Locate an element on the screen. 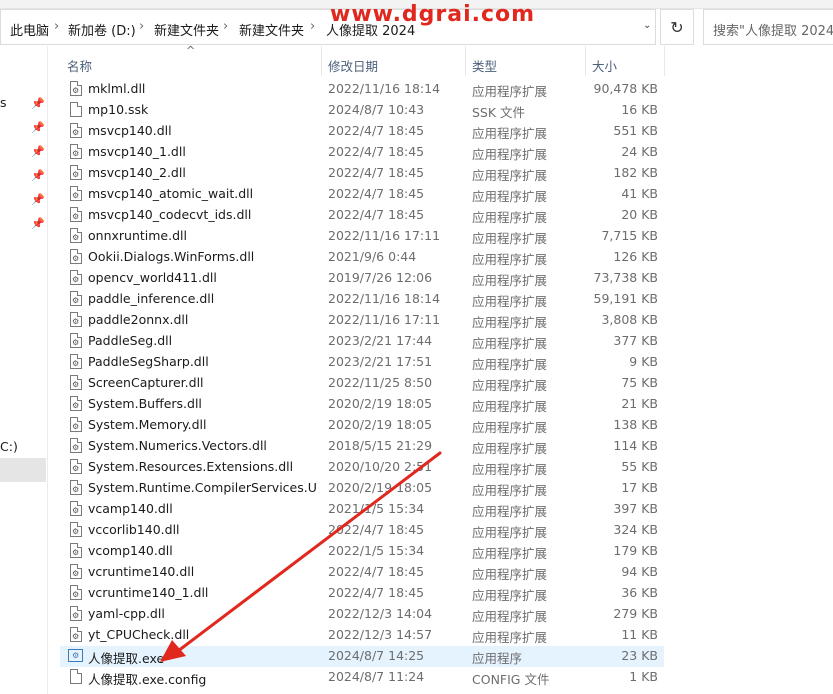  address-dropdown-icon: ⌄ is located at coordinates (649, 26).